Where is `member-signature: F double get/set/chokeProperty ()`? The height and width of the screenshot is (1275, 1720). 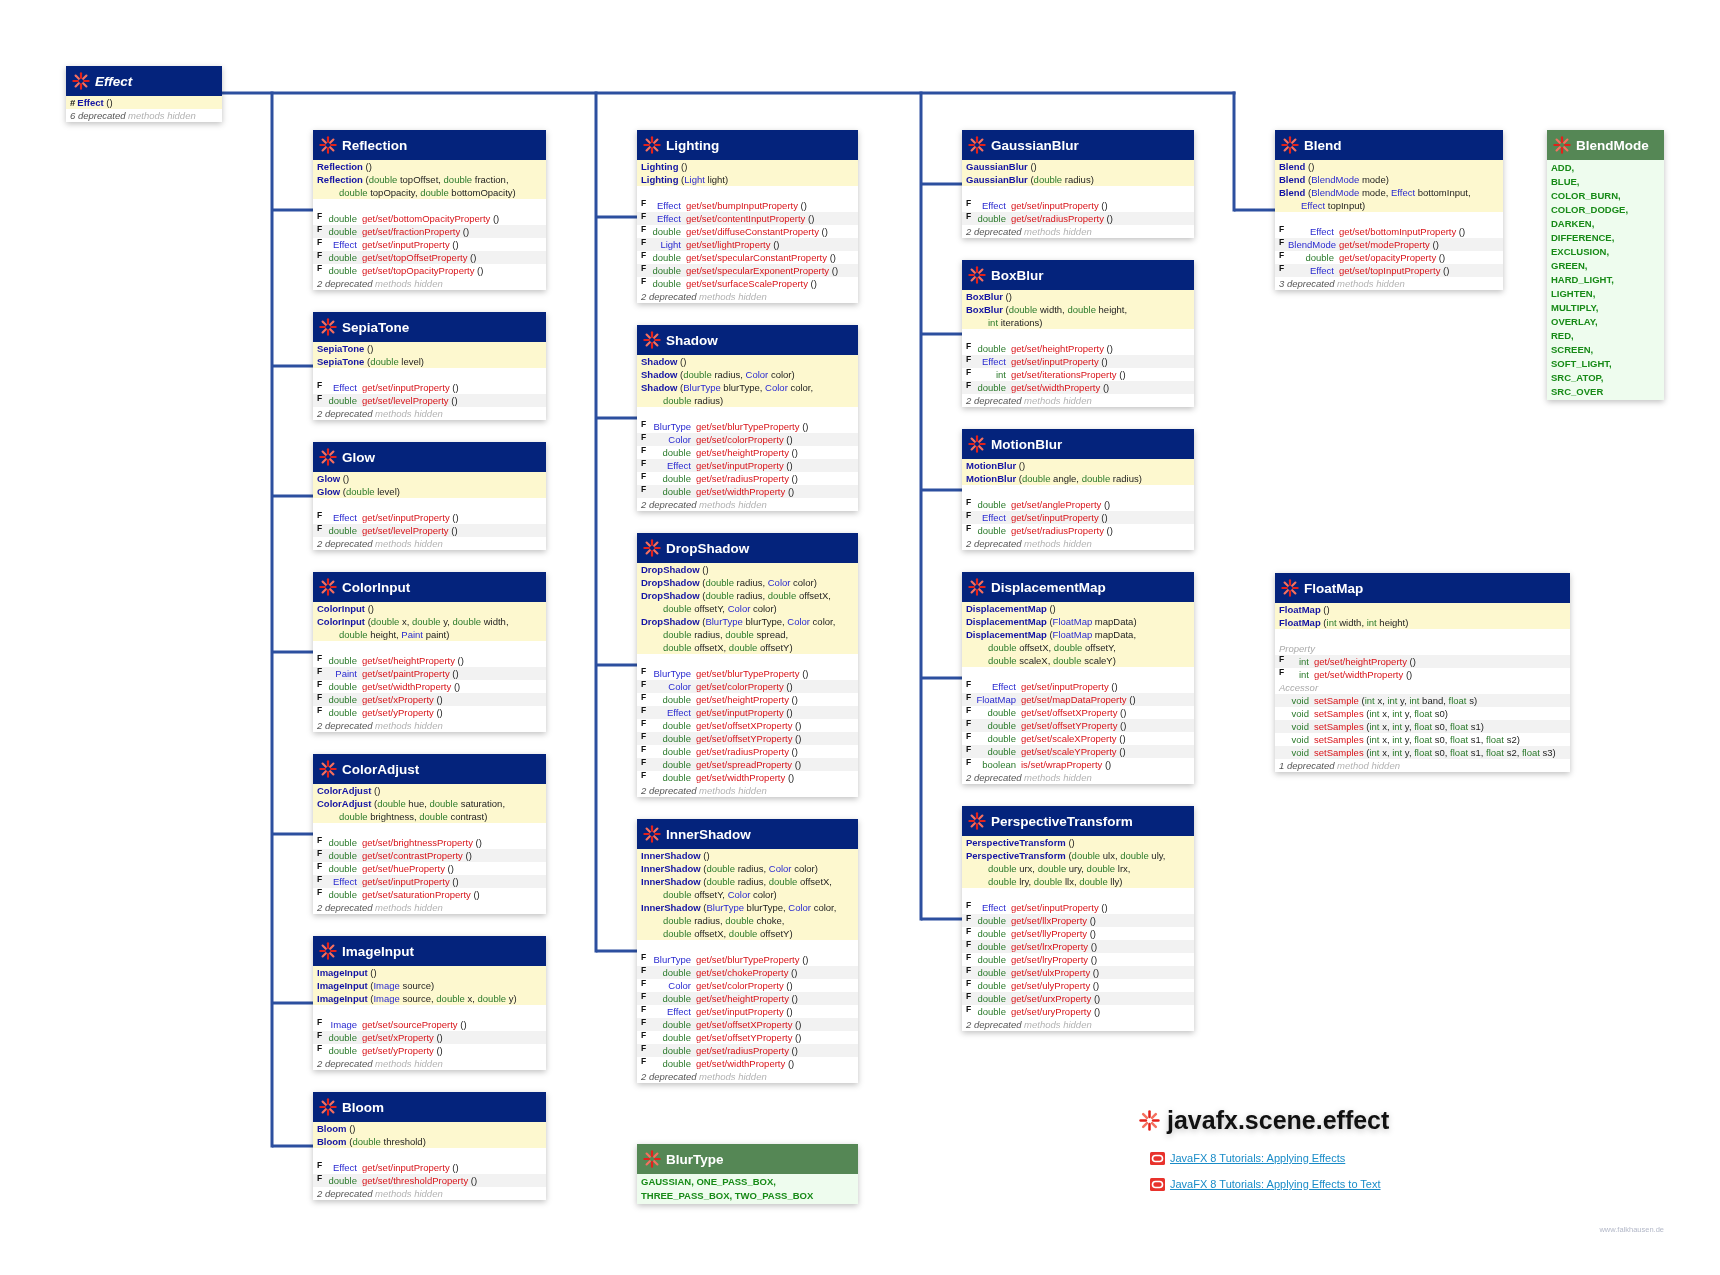
member-signature: F double get/set/chokeProperty () is located at coordinates (747, 972).